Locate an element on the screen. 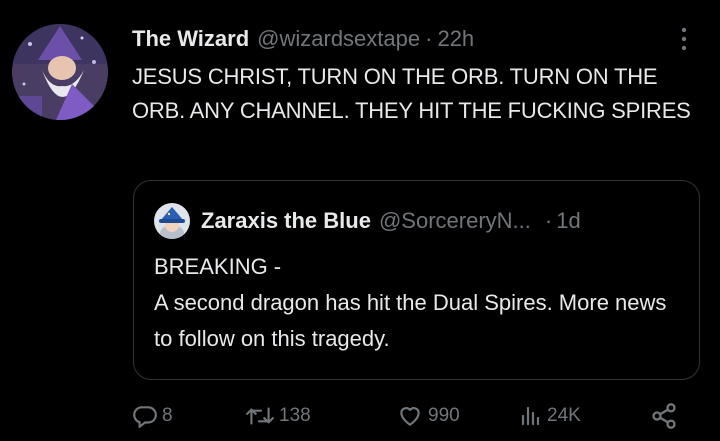  quoted-author-name: Zaraxis the Blue is located at coordinates (286, 221).